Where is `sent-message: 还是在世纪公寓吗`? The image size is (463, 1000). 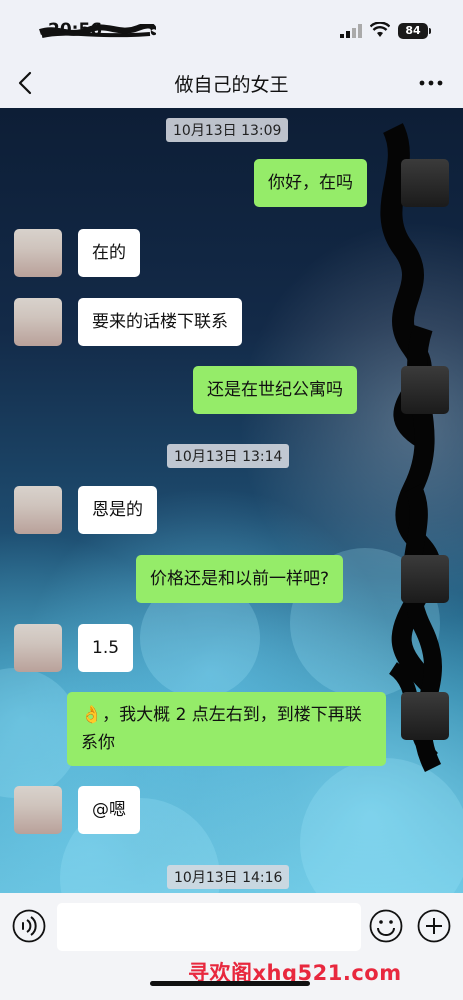
sent-message: 还是在世纪公寓吗 is located at coordinates (275, 390).